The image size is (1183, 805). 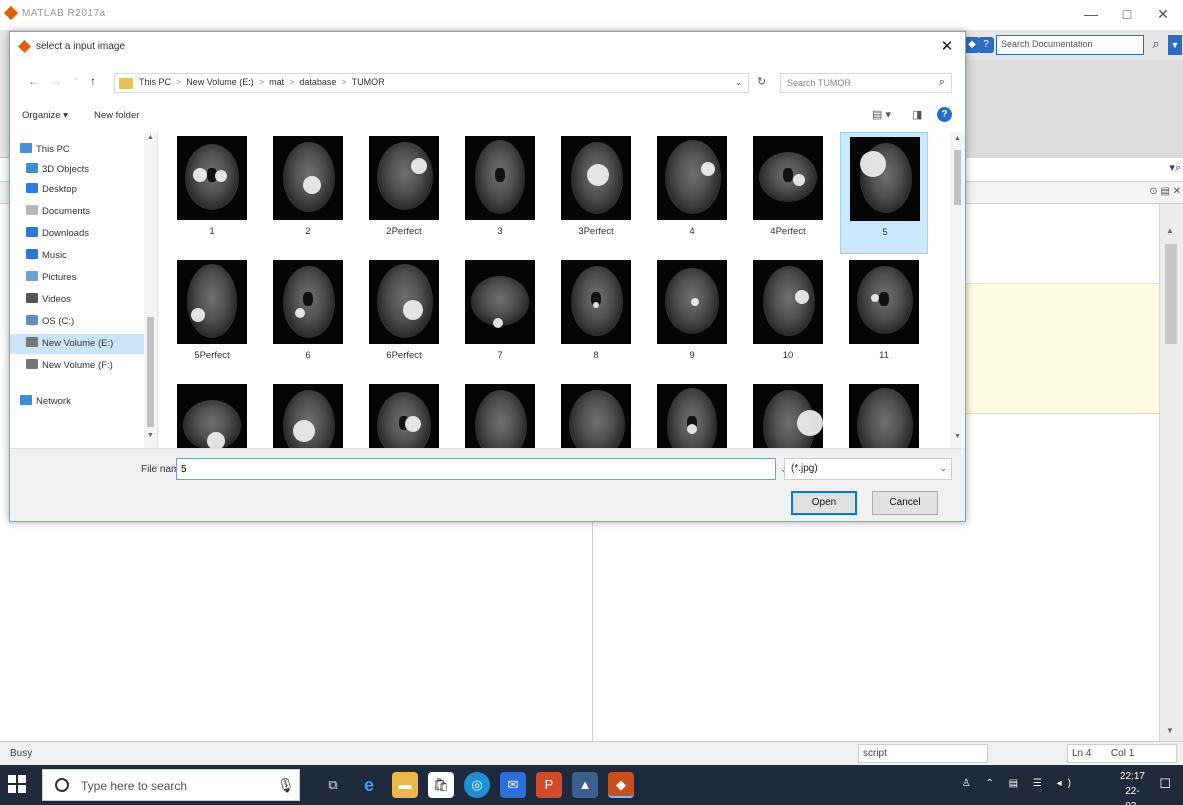 What do you see at coordinates (1175, 45) in the screenshot?
I see `chevron-down-icon: ▼` at bounding box center [1175, 45].